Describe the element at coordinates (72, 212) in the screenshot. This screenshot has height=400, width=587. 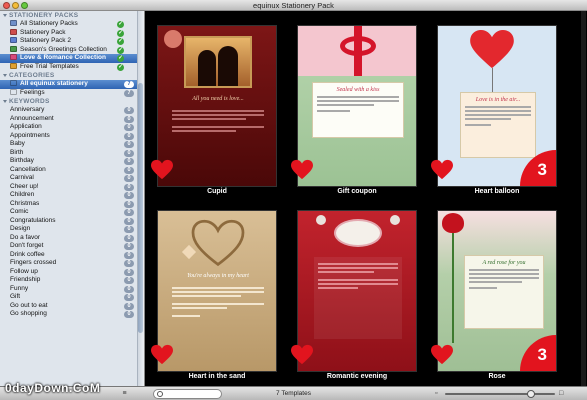
I see `sidebar-item-keyword: Comic 0` at that location.